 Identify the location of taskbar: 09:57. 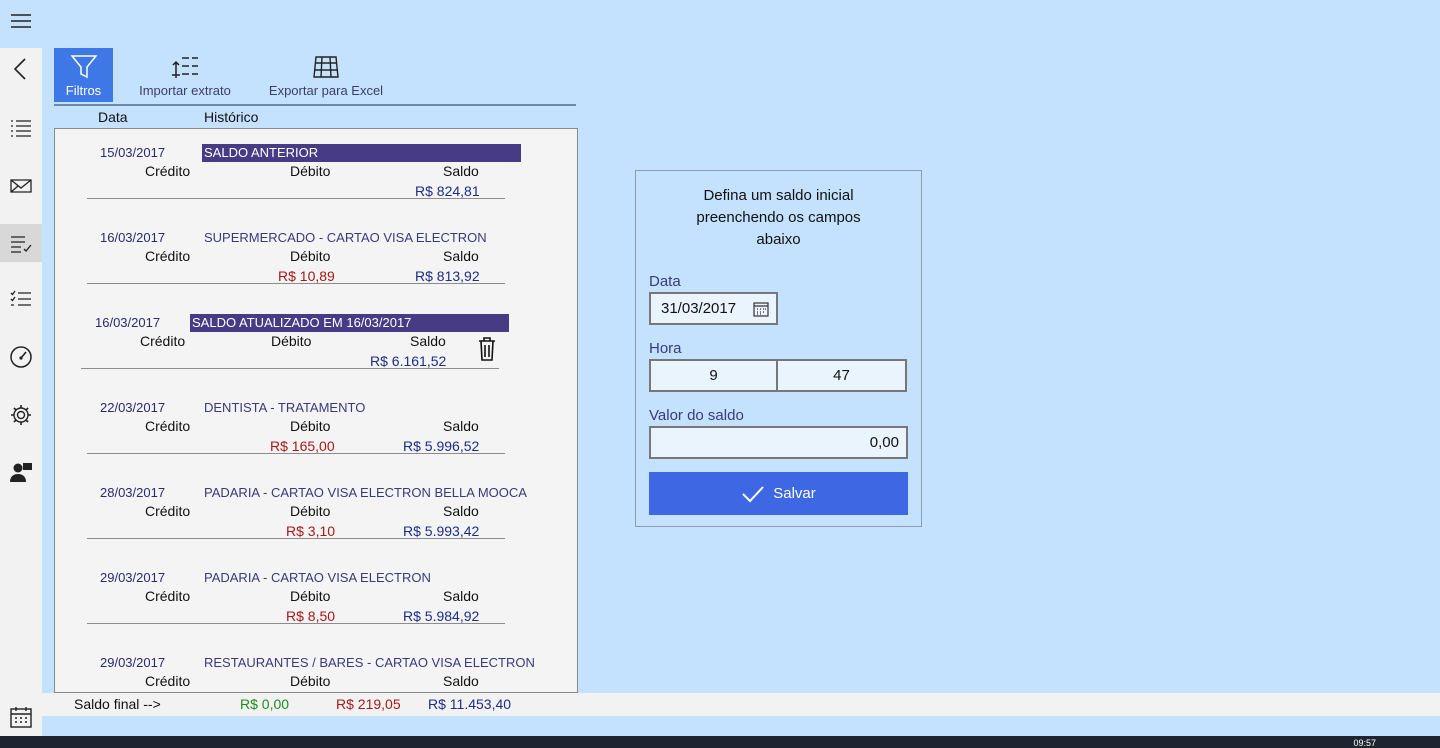
(720, 742).